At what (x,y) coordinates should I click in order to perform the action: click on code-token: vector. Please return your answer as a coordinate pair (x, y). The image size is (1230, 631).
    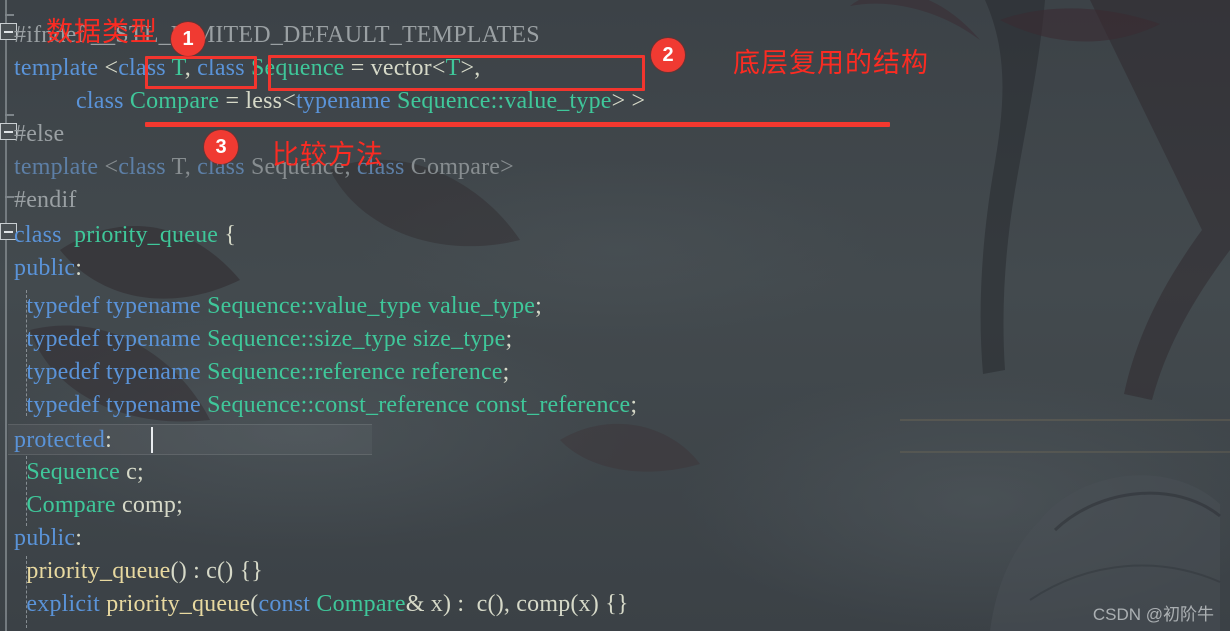
    Looking at the image, I should click on (401, 68).